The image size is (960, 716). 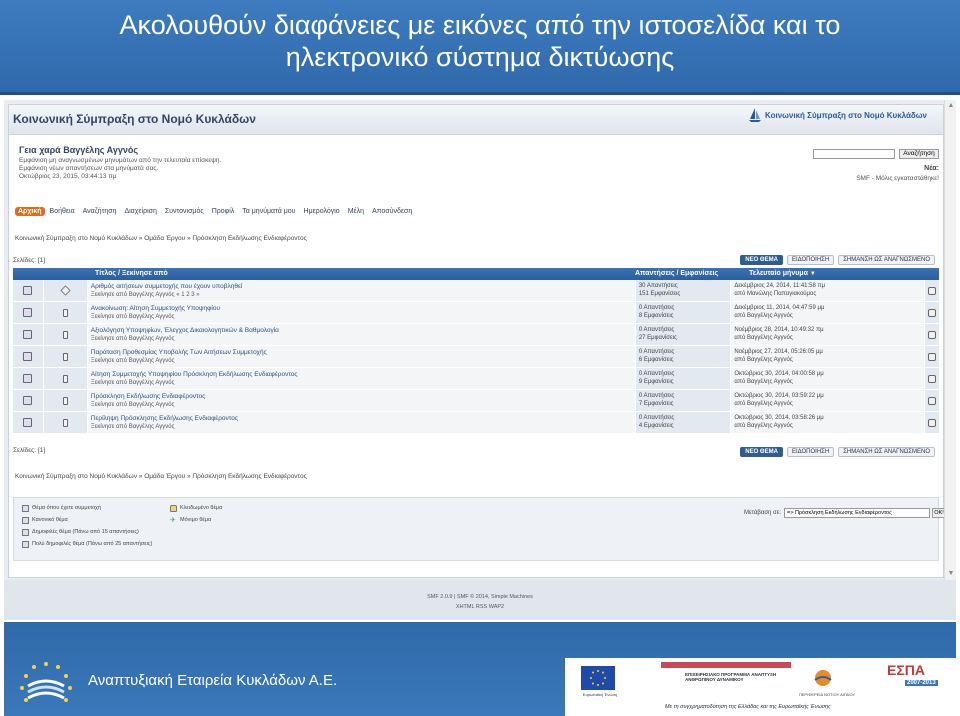 What do you see at coordinates (656, 404) in the screenshot?
I see `topic-views: 7 Εμφανίσεις` at bounding box center [656, 404].